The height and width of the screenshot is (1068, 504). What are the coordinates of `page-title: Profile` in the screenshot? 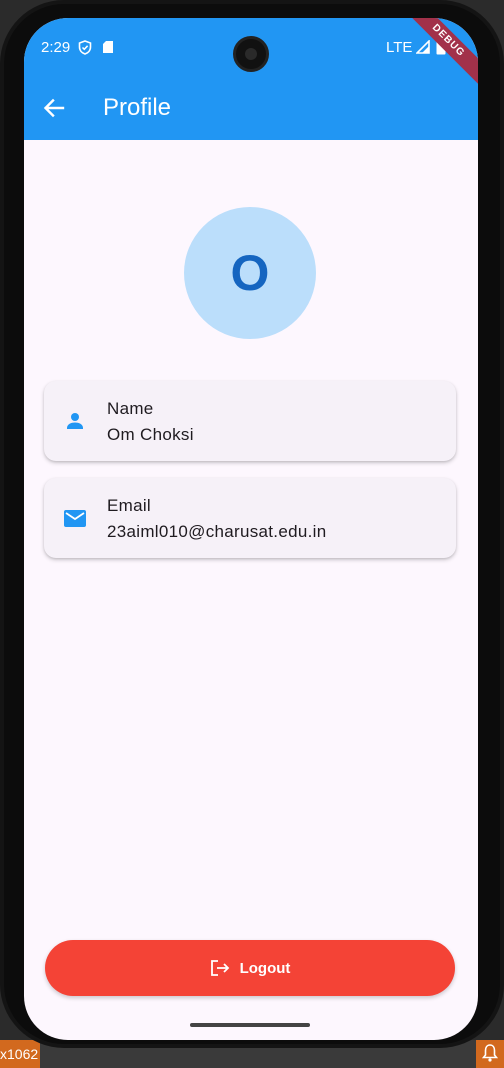 It's located at (137, 107).